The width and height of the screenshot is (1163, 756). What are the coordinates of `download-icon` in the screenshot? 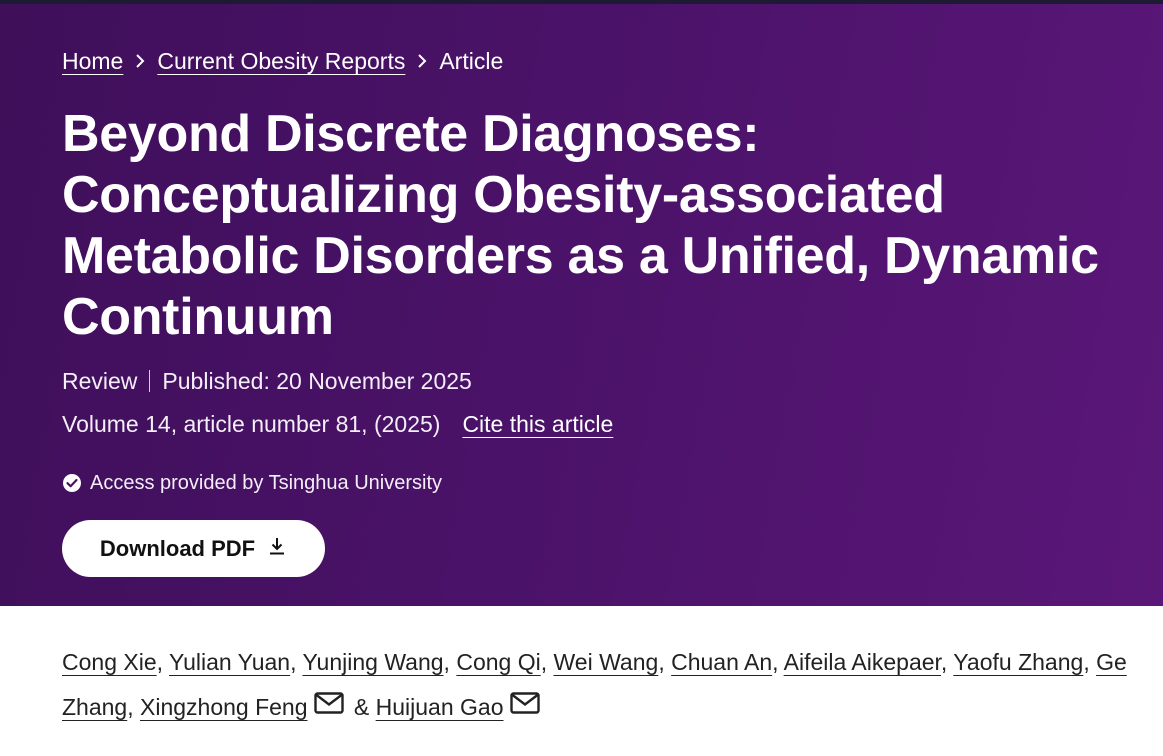 It's located at (277, 549).